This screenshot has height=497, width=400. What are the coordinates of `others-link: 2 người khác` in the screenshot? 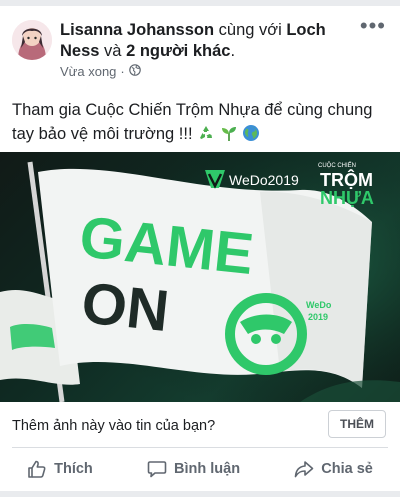 It's located at (178, 51).